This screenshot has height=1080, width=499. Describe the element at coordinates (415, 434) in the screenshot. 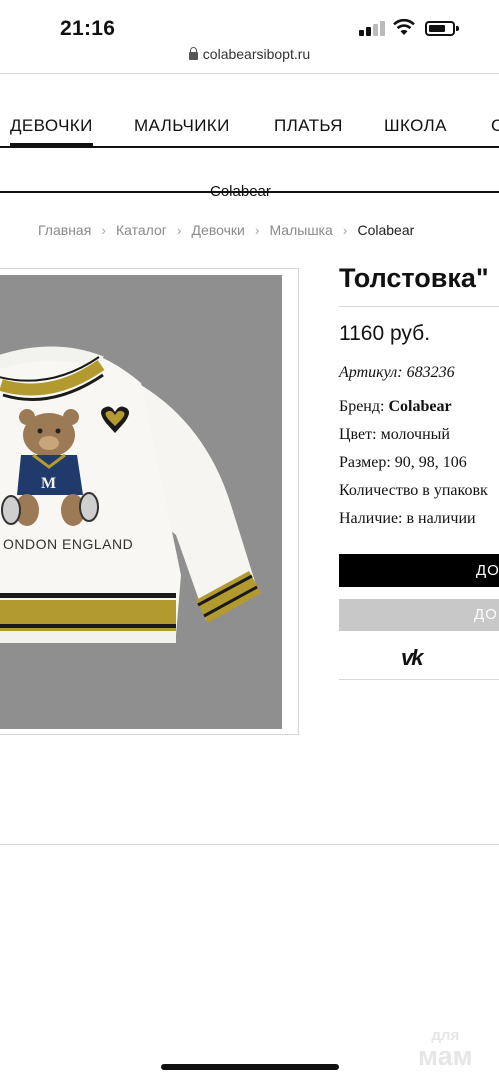

I see `color-value: молочный` at that location.